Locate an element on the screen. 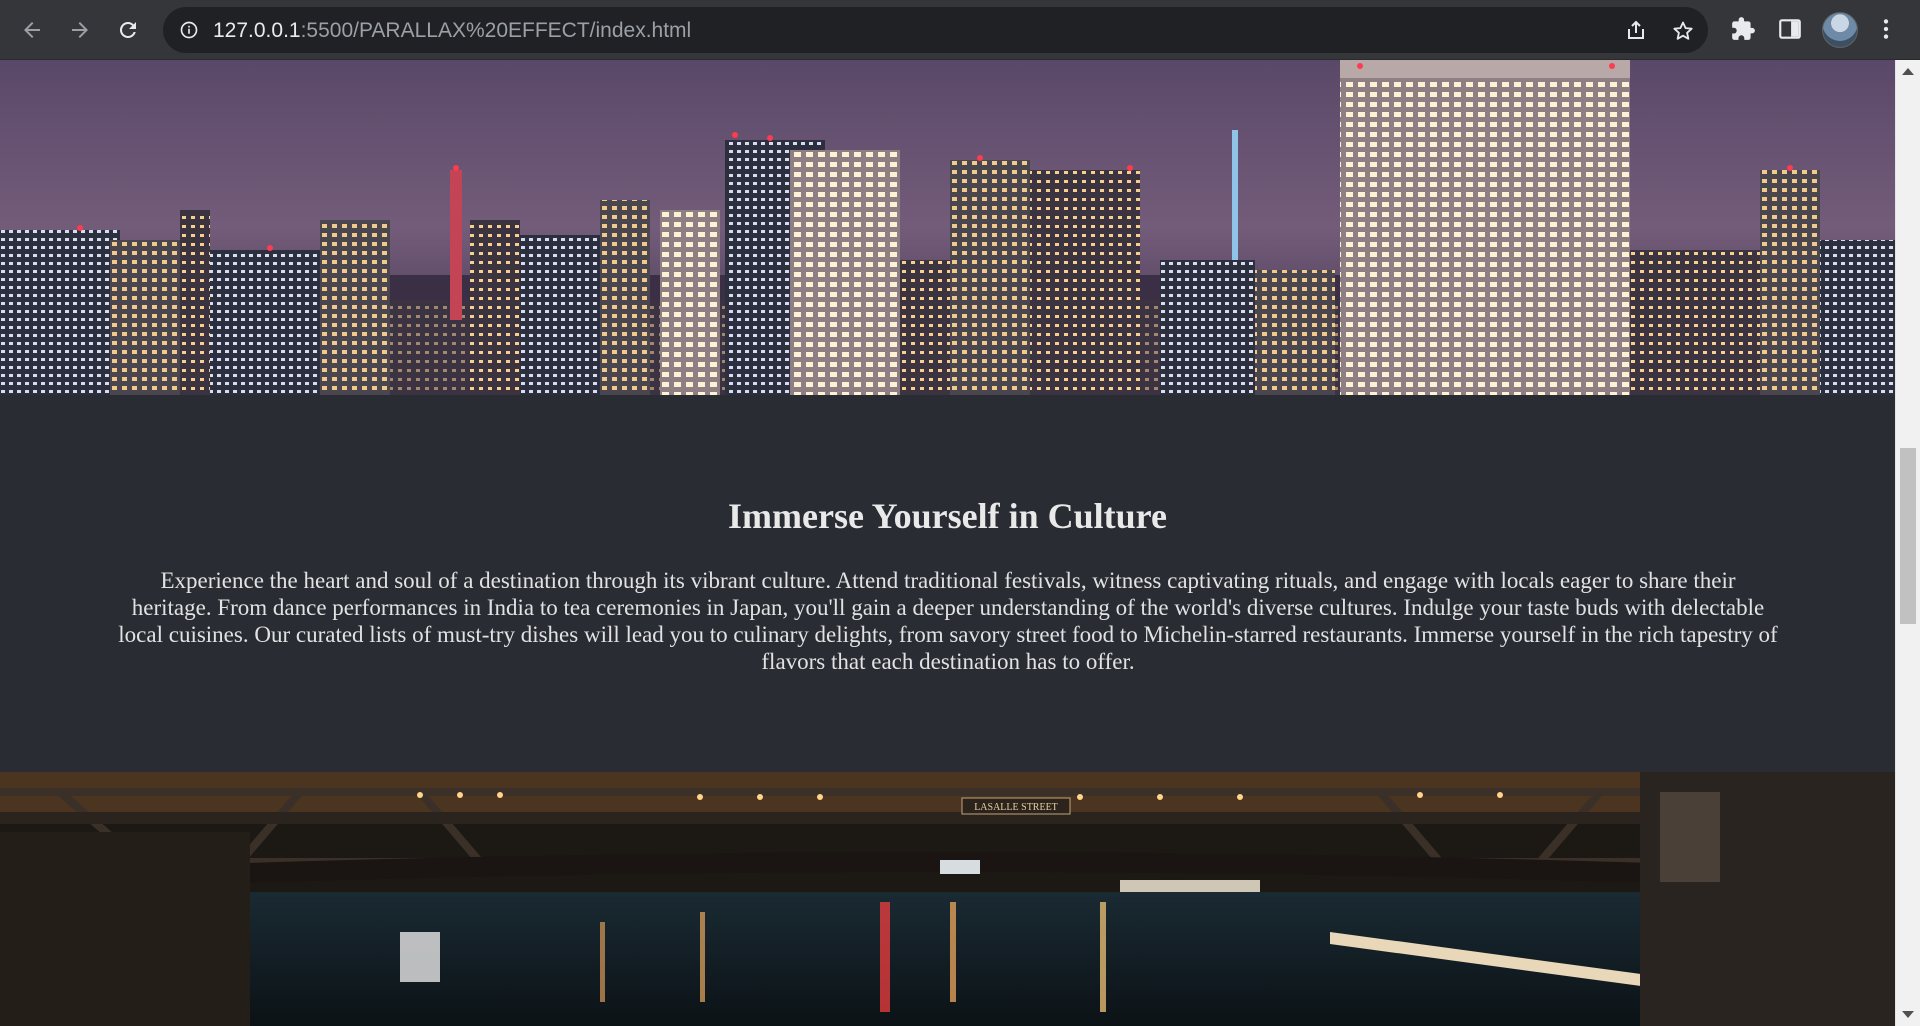 The image size is (1920, 1026). scroll-down-arrow-icon is located at coordinates (1908, 1014).